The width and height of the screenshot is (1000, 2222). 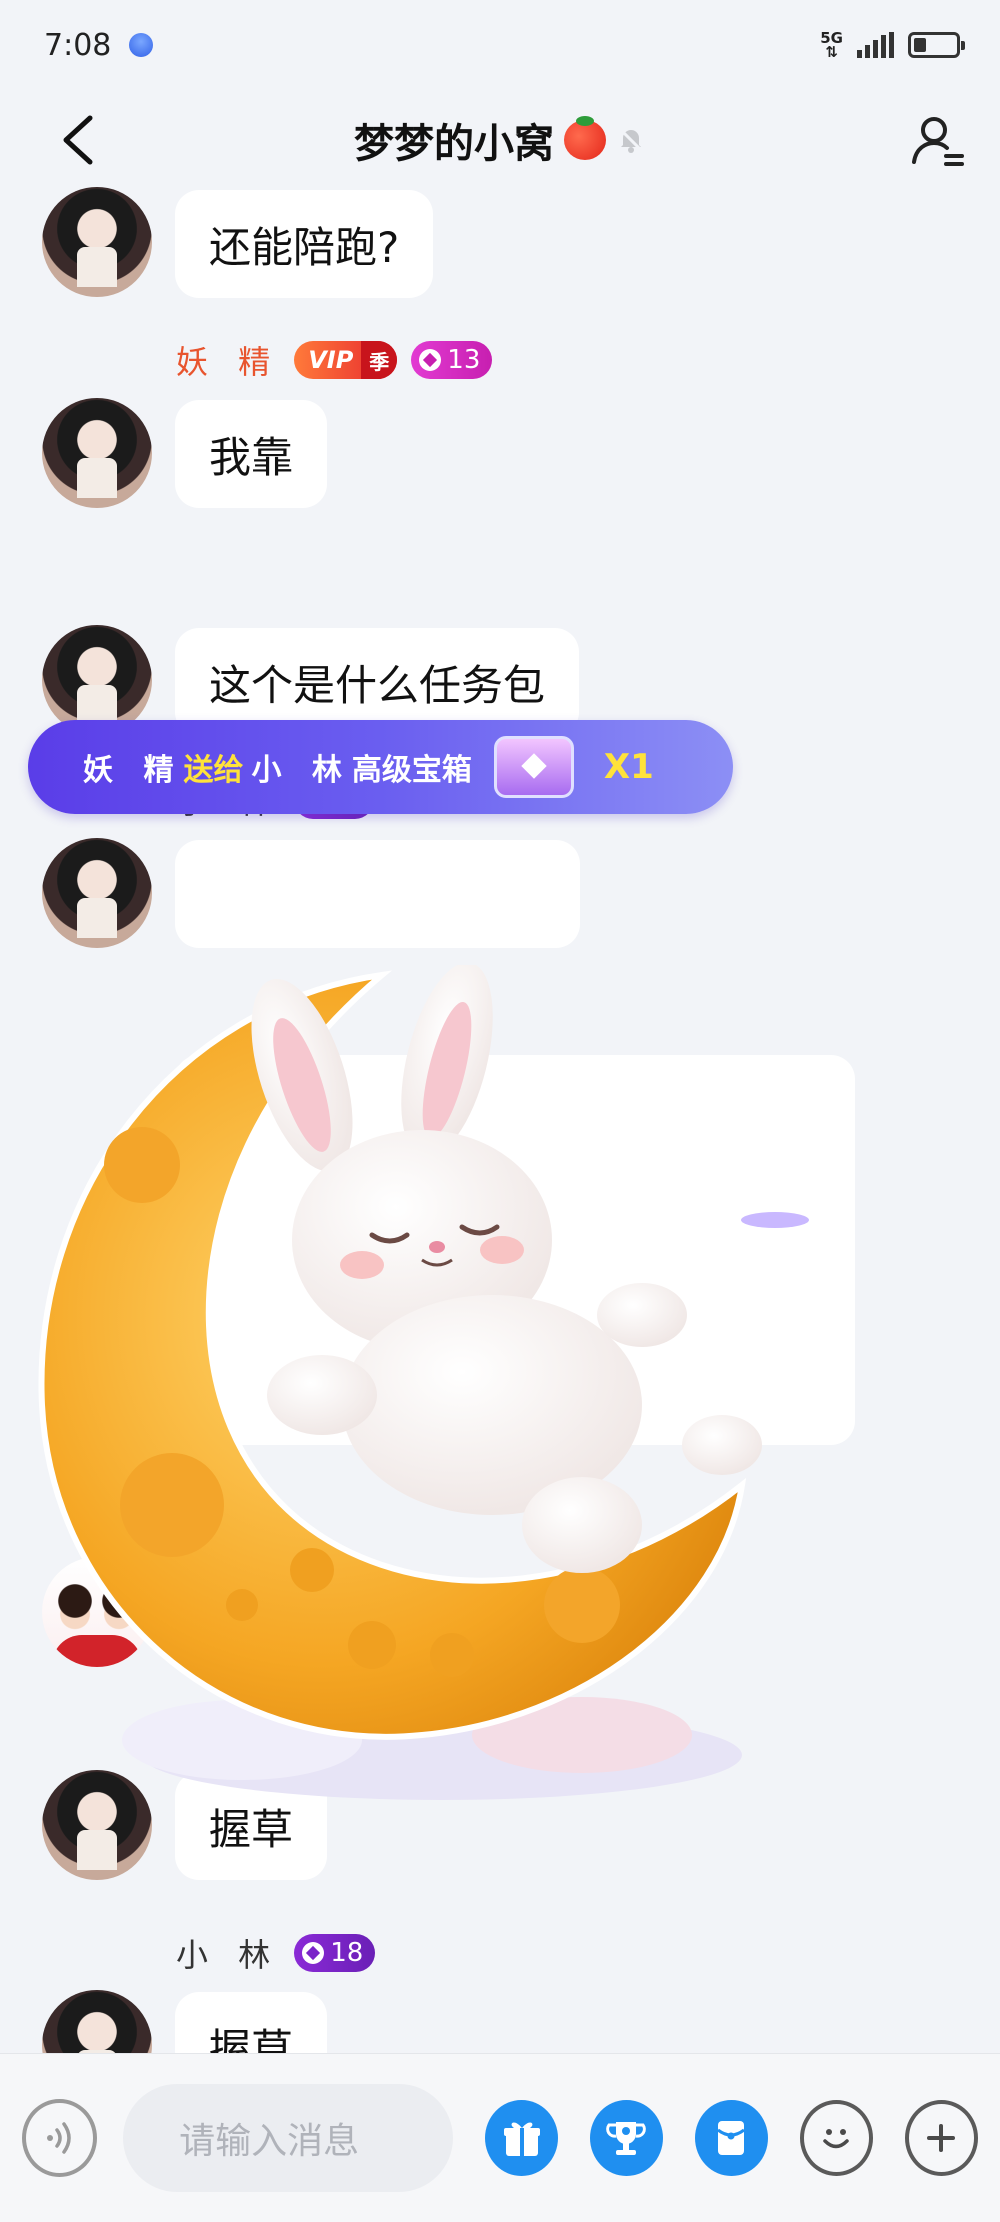 What do you see at coordinates (269, 2141) in the screenshot?
I see `input-placeholder: 请输入消息` at bounding box center [269, 2141].